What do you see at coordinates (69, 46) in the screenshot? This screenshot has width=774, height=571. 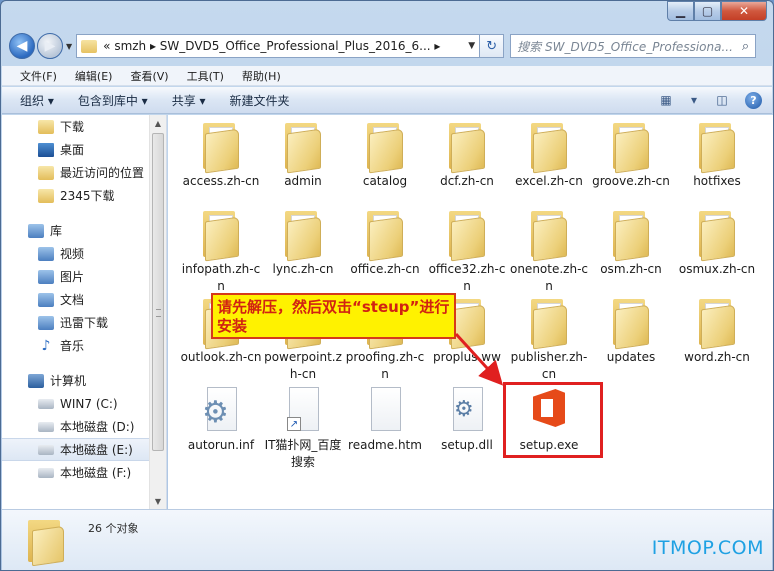 I see `recent-pages-dropdown: ▼` at bounding box center [69, 46].